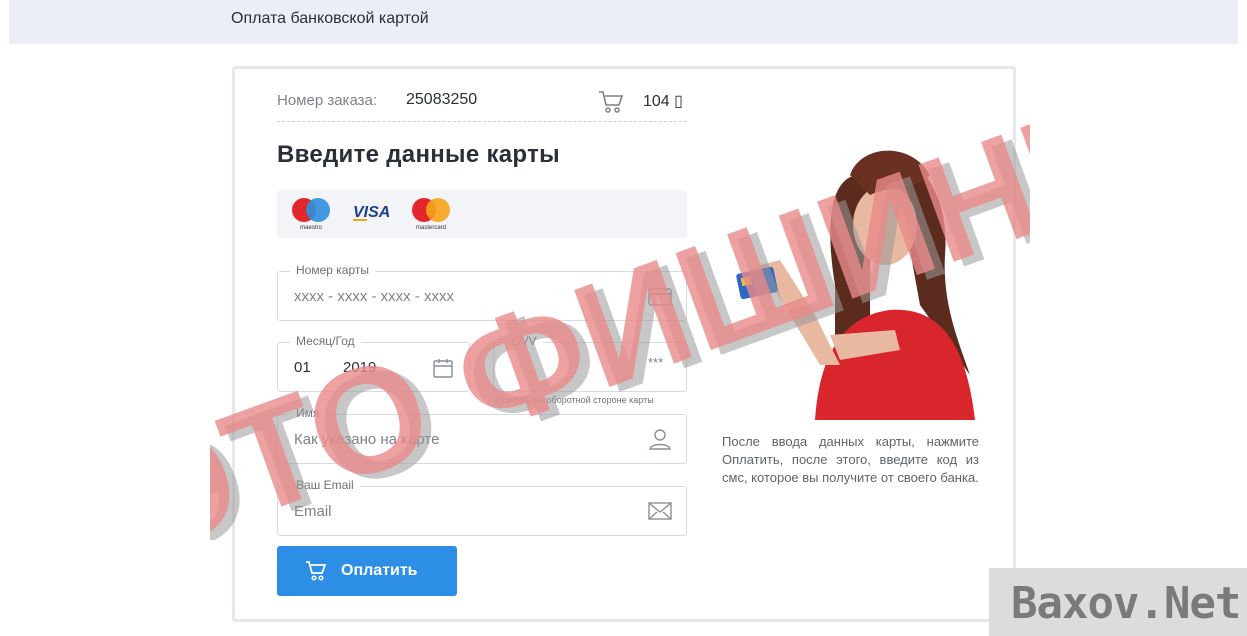 This screenshot has height=636, width=1247. Describe the element at coordinates (482, 292) in the screenshot. I see `card-number-field: Номер карты xxxx - xxxx - xxxx - xxxx` at that location.